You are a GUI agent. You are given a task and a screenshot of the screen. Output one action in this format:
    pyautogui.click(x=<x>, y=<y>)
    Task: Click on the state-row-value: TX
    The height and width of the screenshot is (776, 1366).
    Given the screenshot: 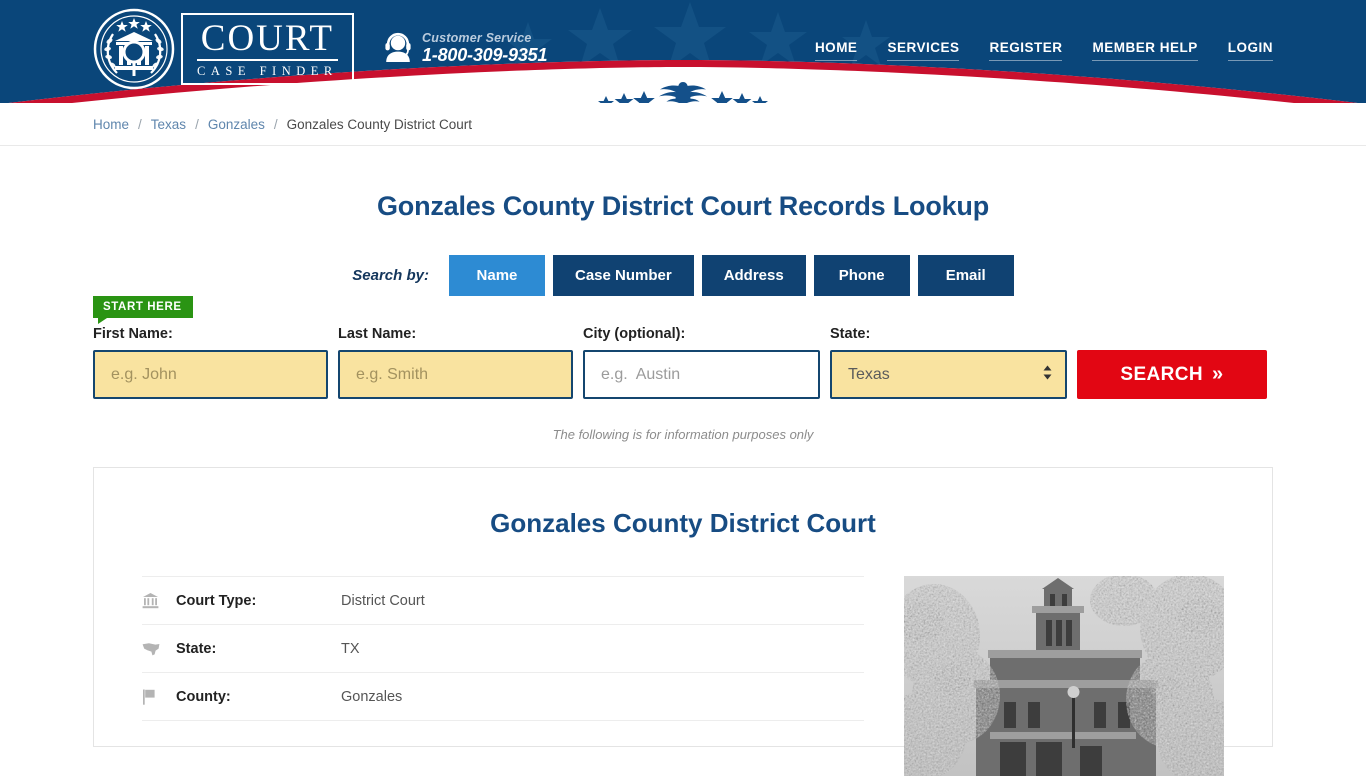 What is the action you would take?
    pyautogui.click(x=350, y=648)
    